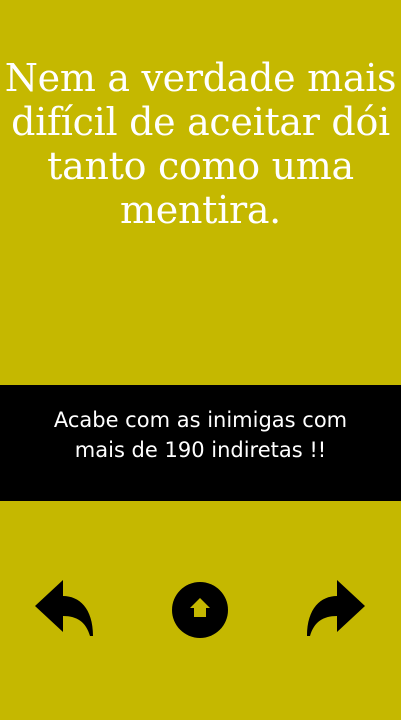  I want to click on next-button, so click(336, 610).